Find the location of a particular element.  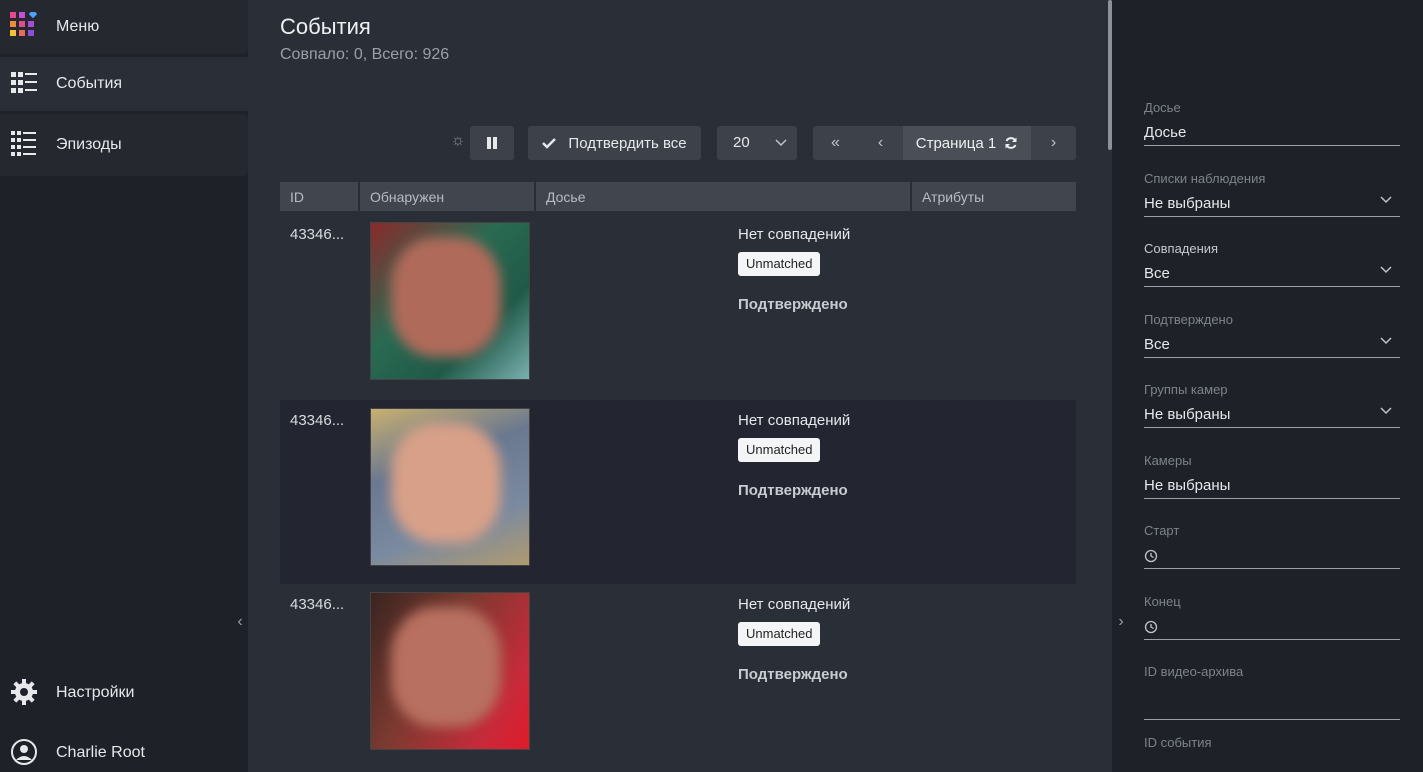

collapse-filters-icon: › is located at coordinates (1121, 622).